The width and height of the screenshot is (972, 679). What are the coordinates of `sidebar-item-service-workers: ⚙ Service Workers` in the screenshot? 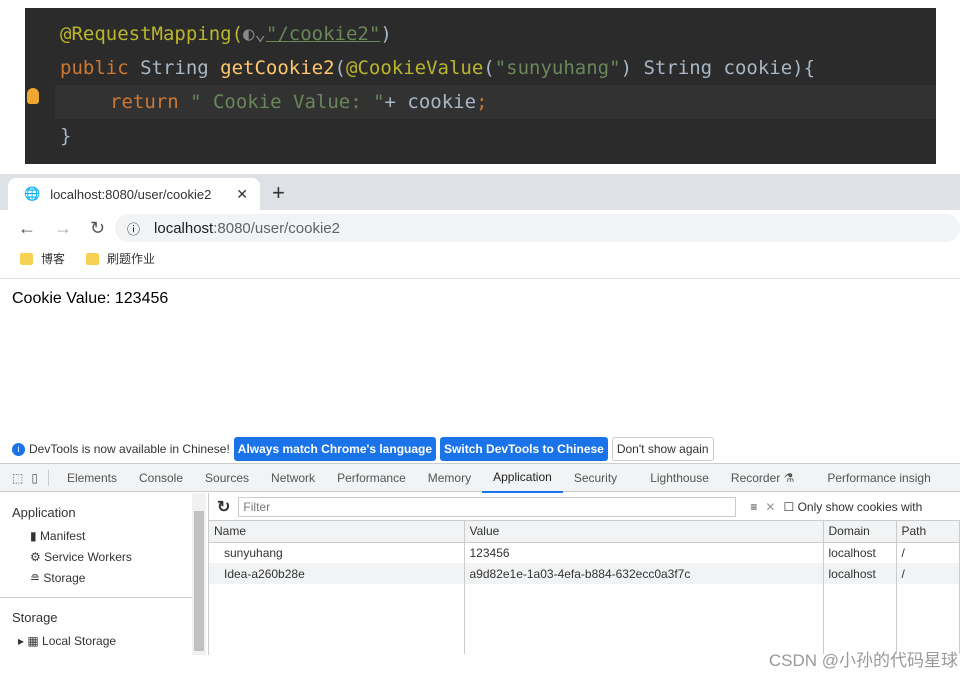 It's located at (81, 557).